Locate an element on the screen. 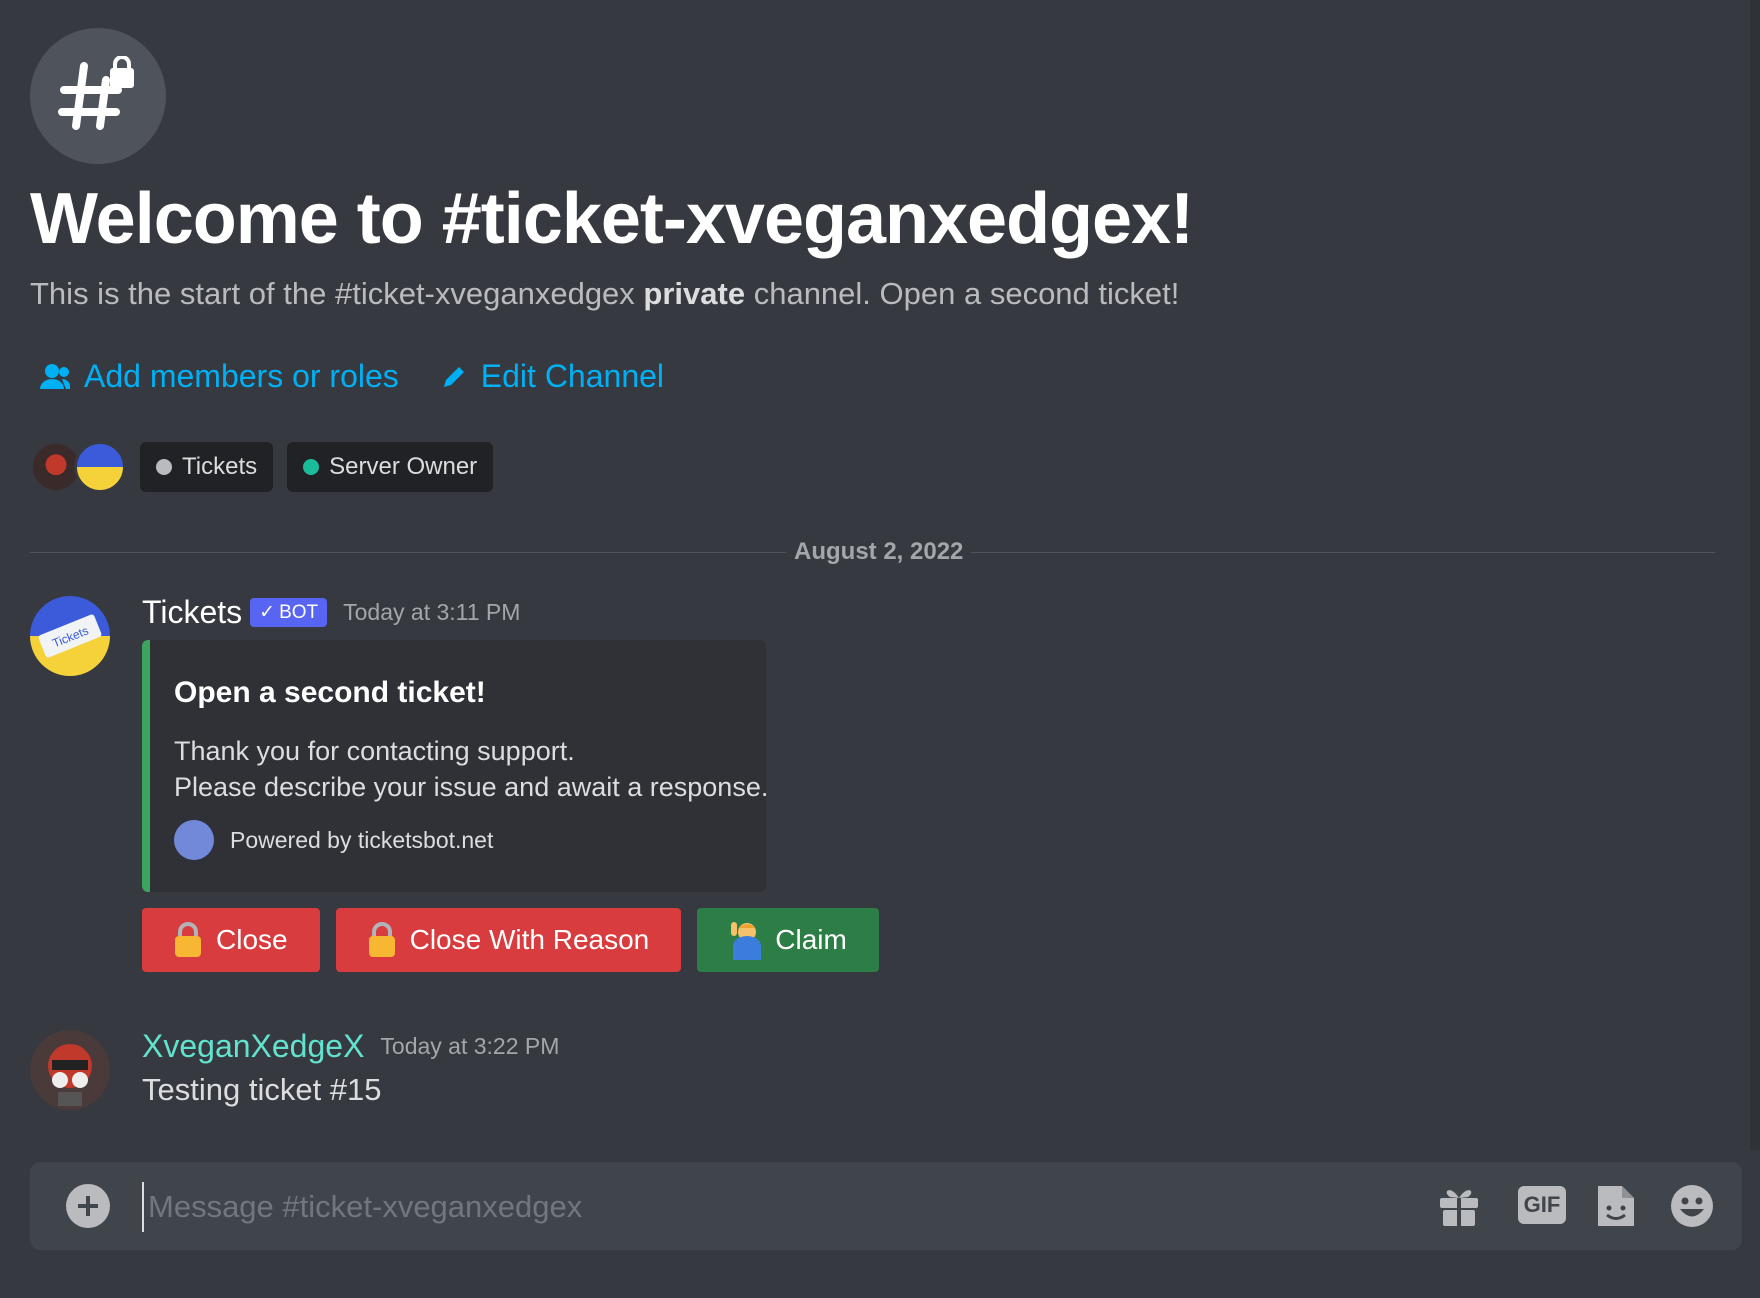 Image resolution: width=1760 pixels, height=1298 pixels. gift-button is located at coordinates (1459, 1208).